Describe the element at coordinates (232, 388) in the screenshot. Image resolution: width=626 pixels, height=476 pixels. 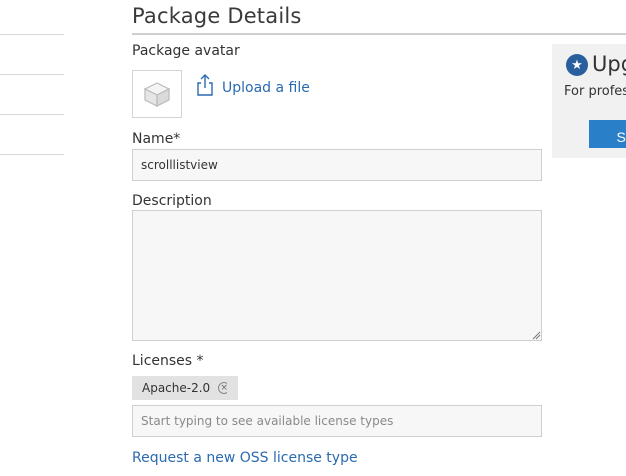
I see `license-tag-arrow` at that location.